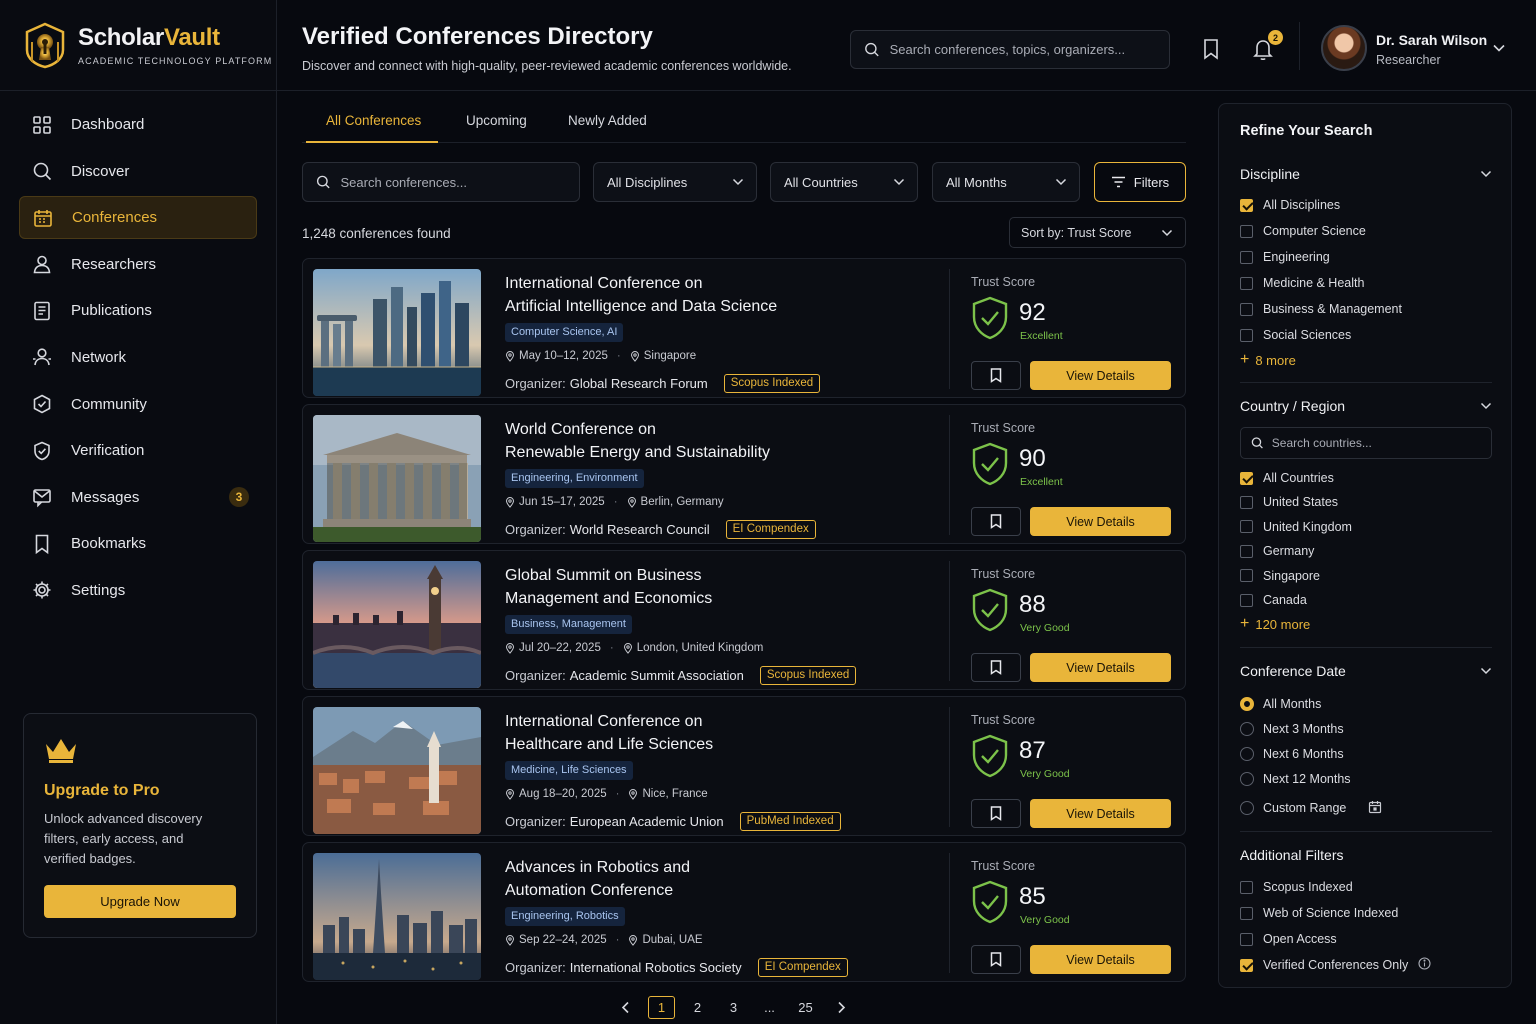 The width and height of the screenshot is (1536, 1024). Describe the element at coordinates (1381, 443) in the screenshot. I see `country-search-input` at that location.